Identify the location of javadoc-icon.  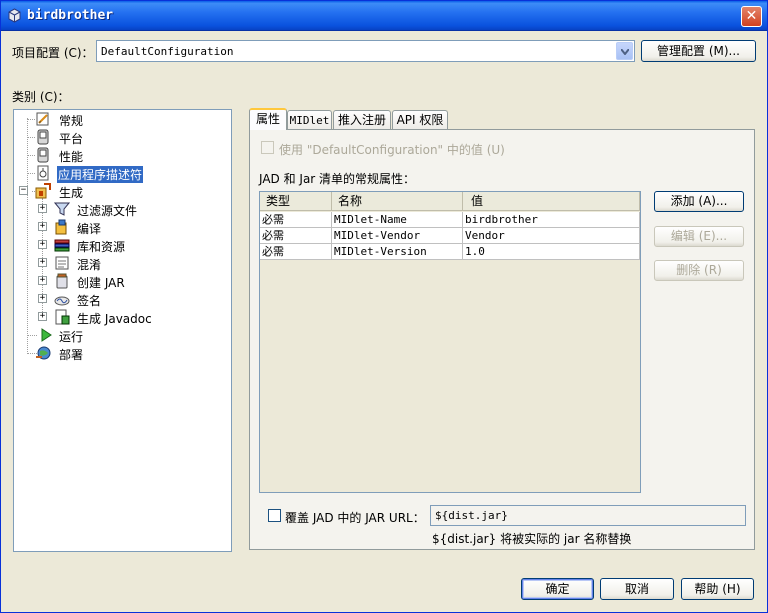
(62, 317).